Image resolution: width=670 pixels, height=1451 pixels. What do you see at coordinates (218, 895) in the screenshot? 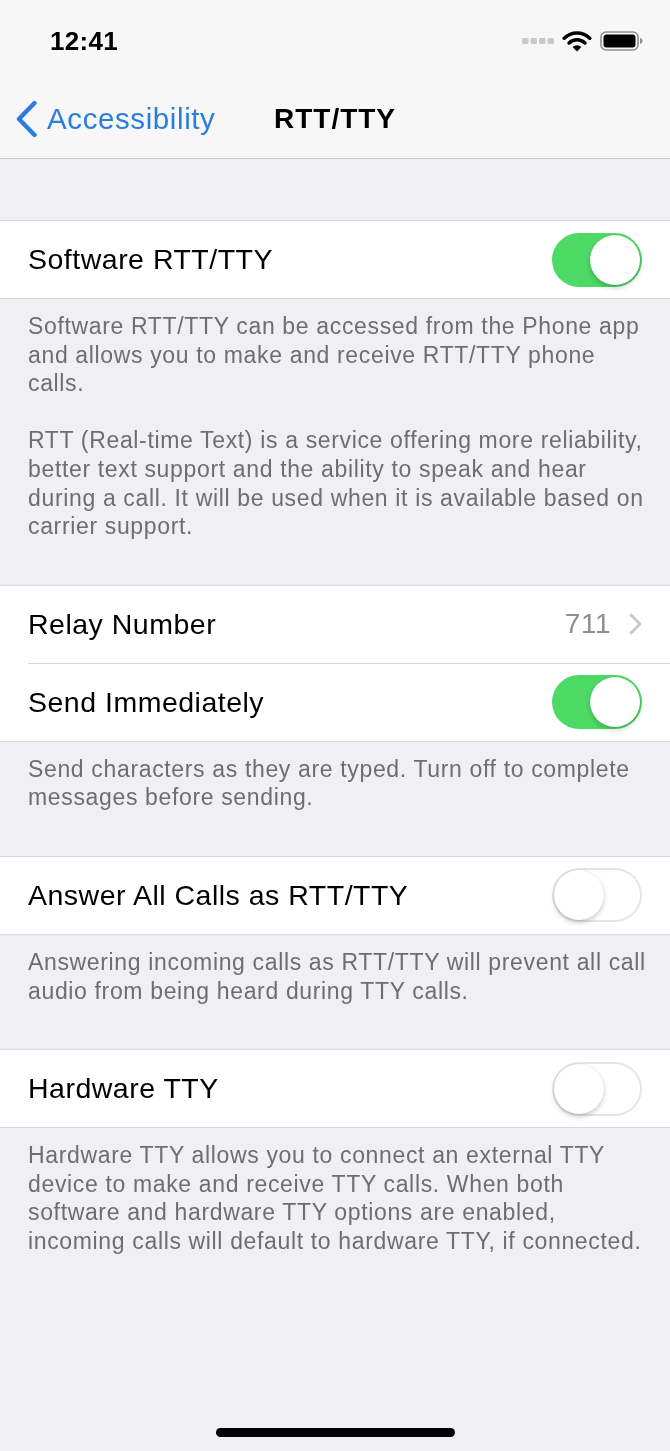
I see `row-label: Answer All Calls as RTT/TTY` at bounding box center [218, 895].